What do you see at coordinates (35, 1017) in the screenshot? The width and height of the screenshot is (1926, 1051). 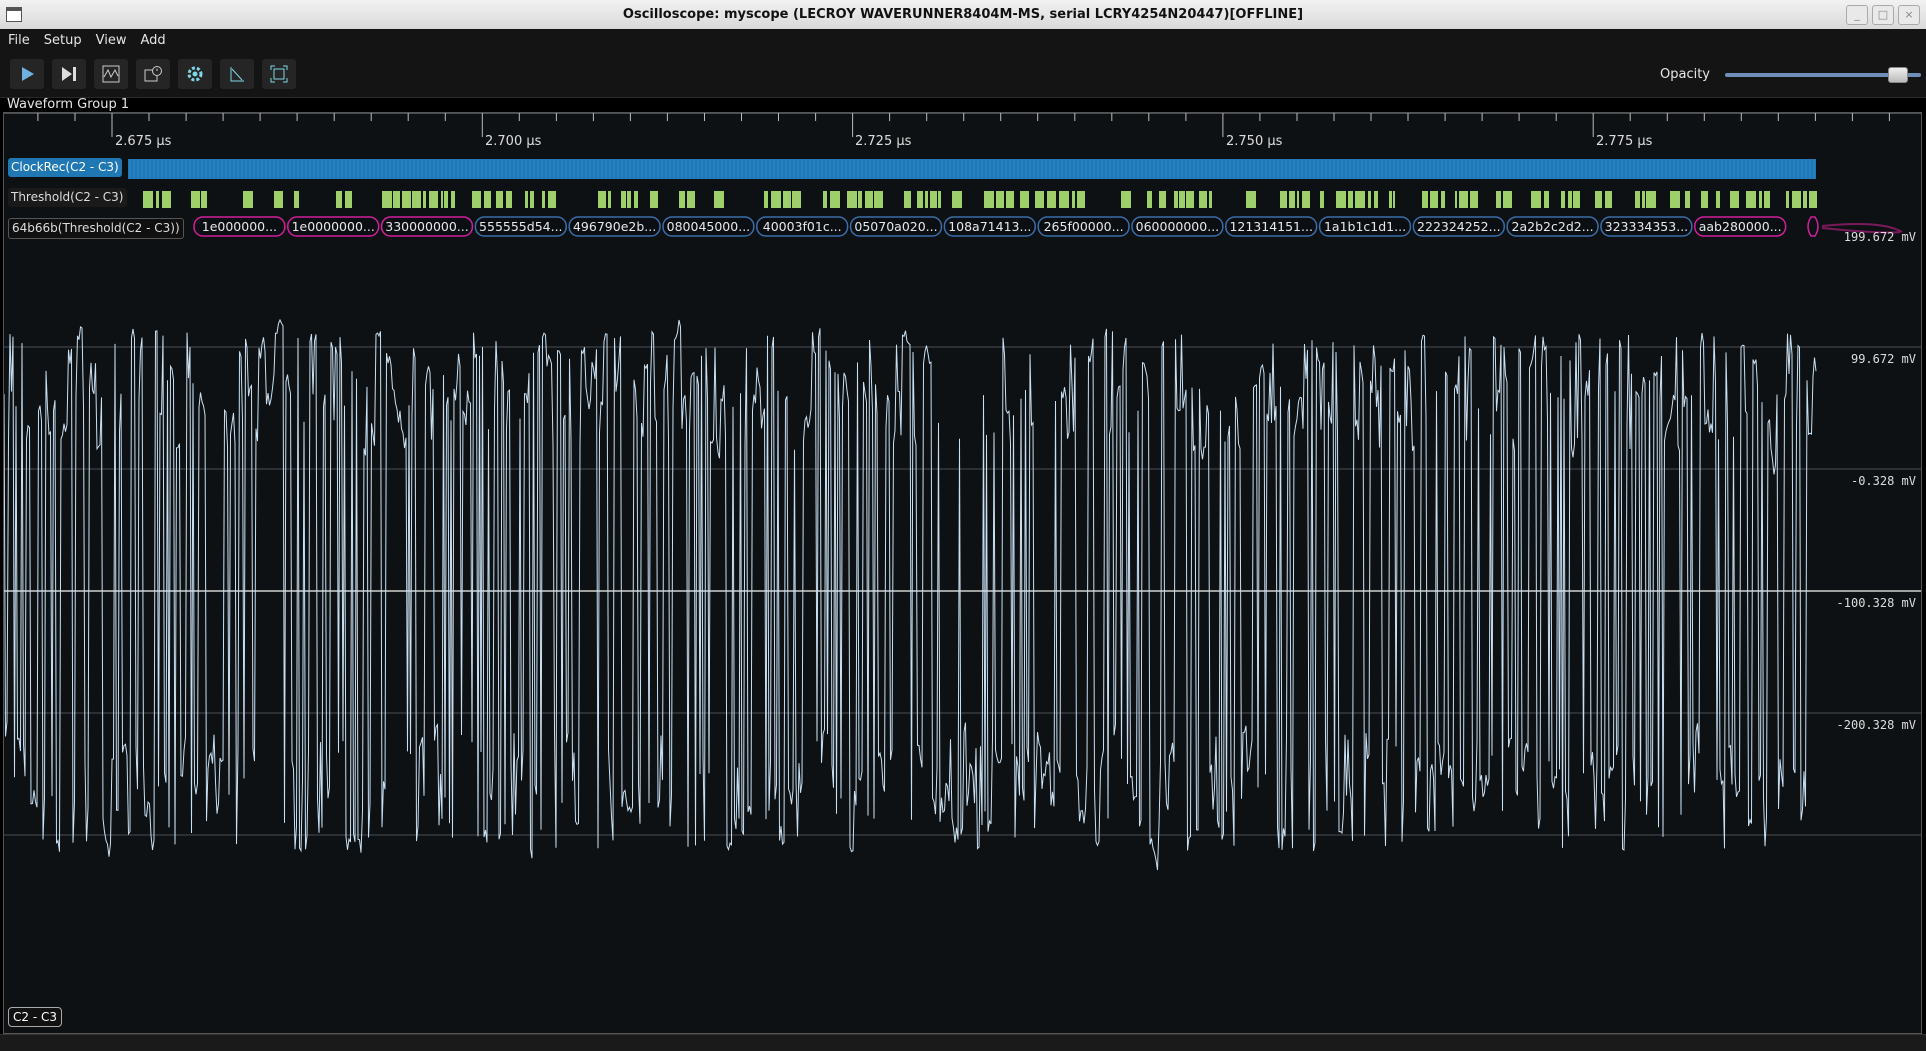 I see `channel-label: C2 - C3` at bounding box center [35, 1017].